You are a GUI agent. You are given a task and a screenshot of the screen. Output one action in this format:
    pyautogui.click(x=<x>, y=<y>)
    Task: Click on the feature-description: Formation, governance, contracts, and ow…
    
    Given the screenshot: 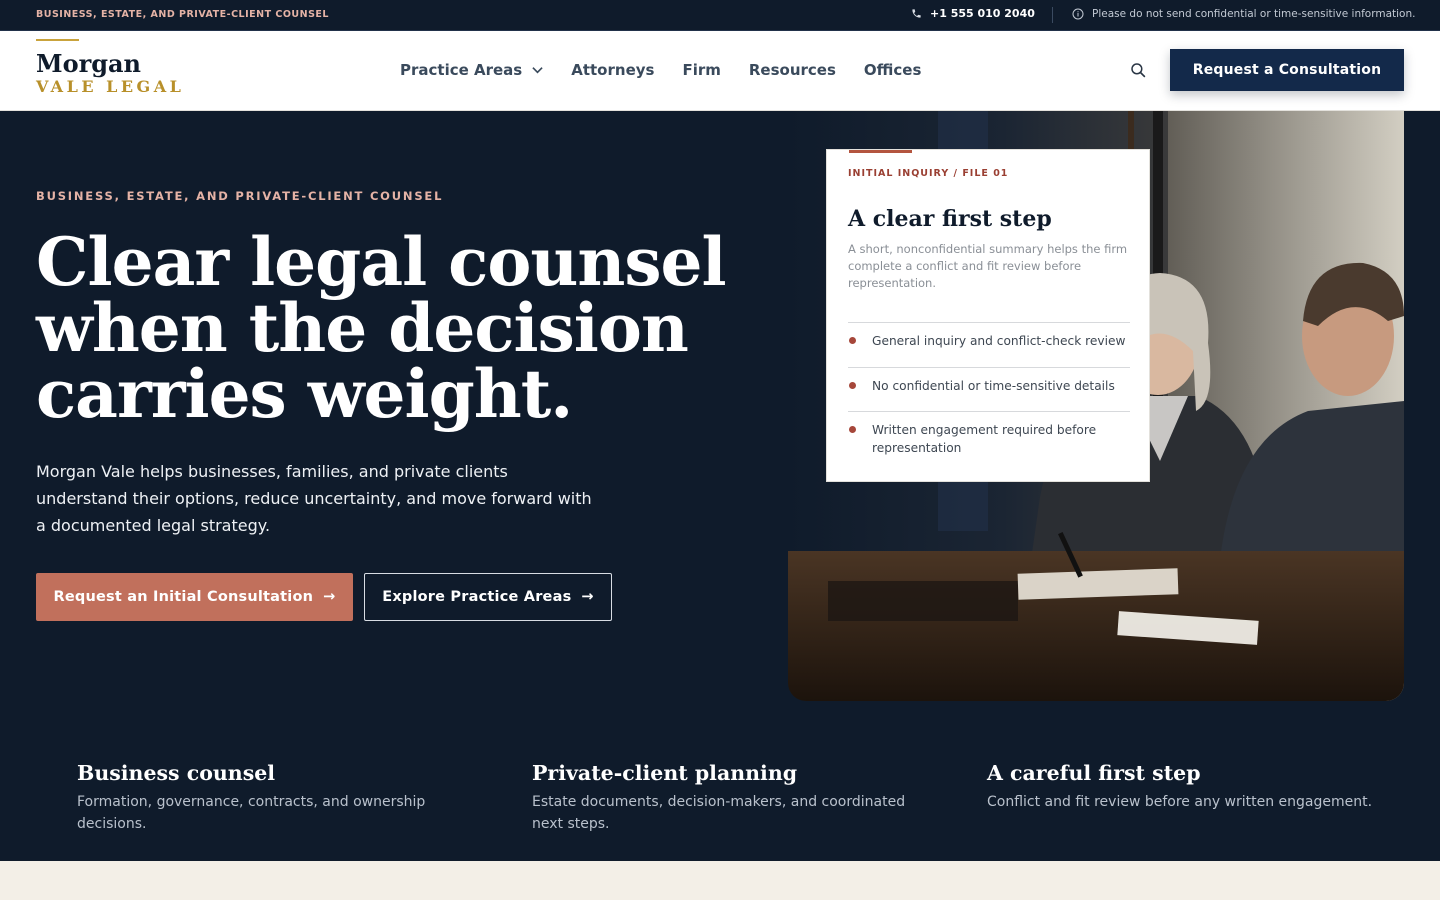 What is the action you would take?
    pyautogui.click(x=251, y=813)
    